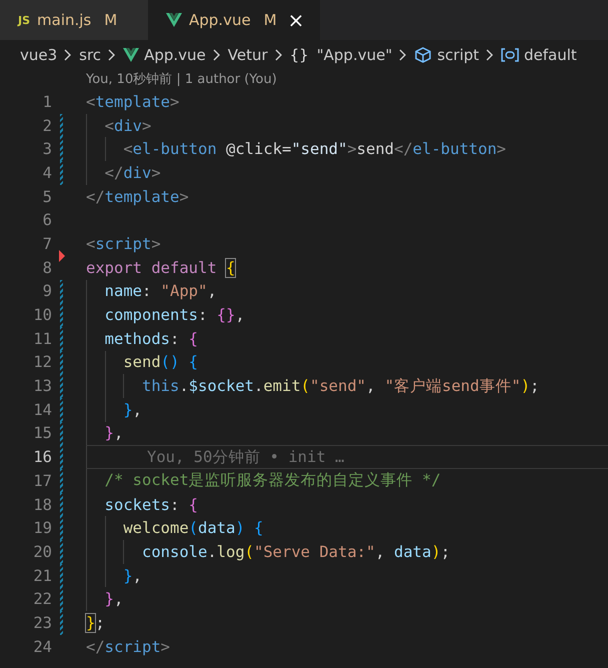 The image size is (608, 668). I want to click on code-line: name: "App",, so click(160, 291).